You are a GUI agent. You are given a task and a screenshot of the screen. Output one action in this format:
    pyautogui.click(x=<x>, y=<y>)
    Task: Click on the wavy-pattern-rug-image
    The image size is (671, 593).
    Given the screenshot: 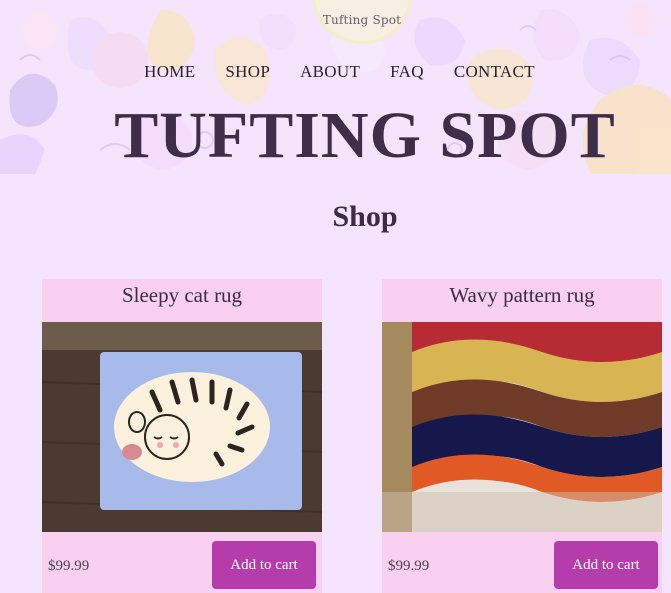 What is the action you would take?
    pyautogui.click(x=522, y=427)
    